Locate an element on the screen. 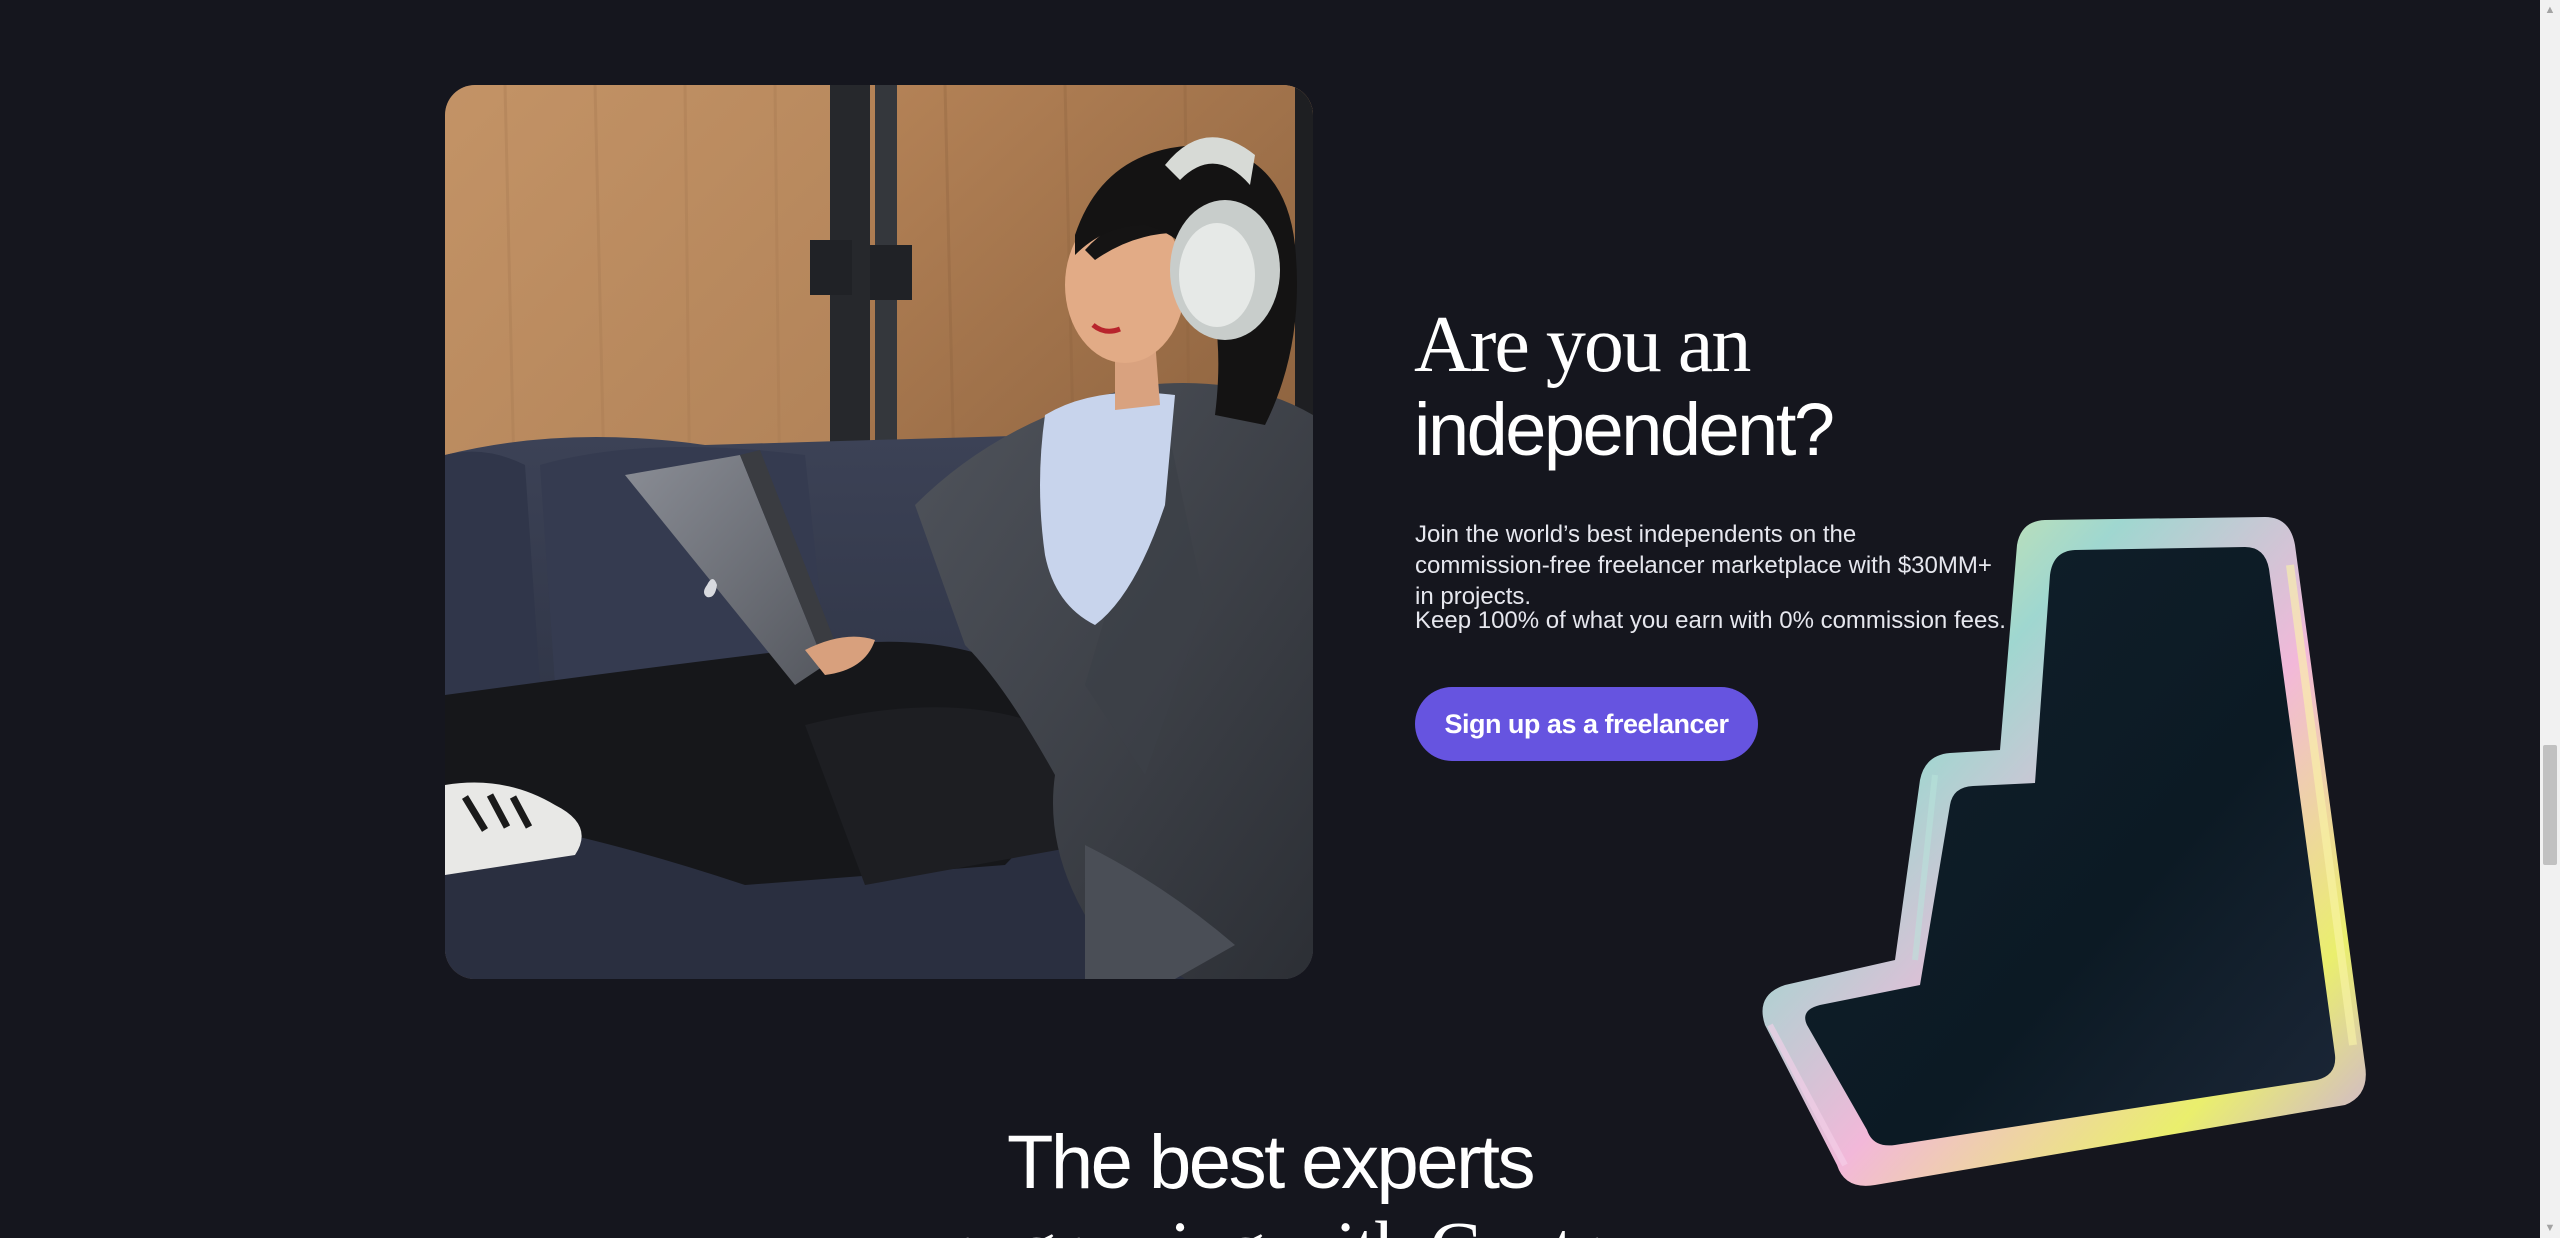 This screenshot has height=1238, width=2560. page-scrollbar: ▲ ▼ is located at coordinates (2550, 619).